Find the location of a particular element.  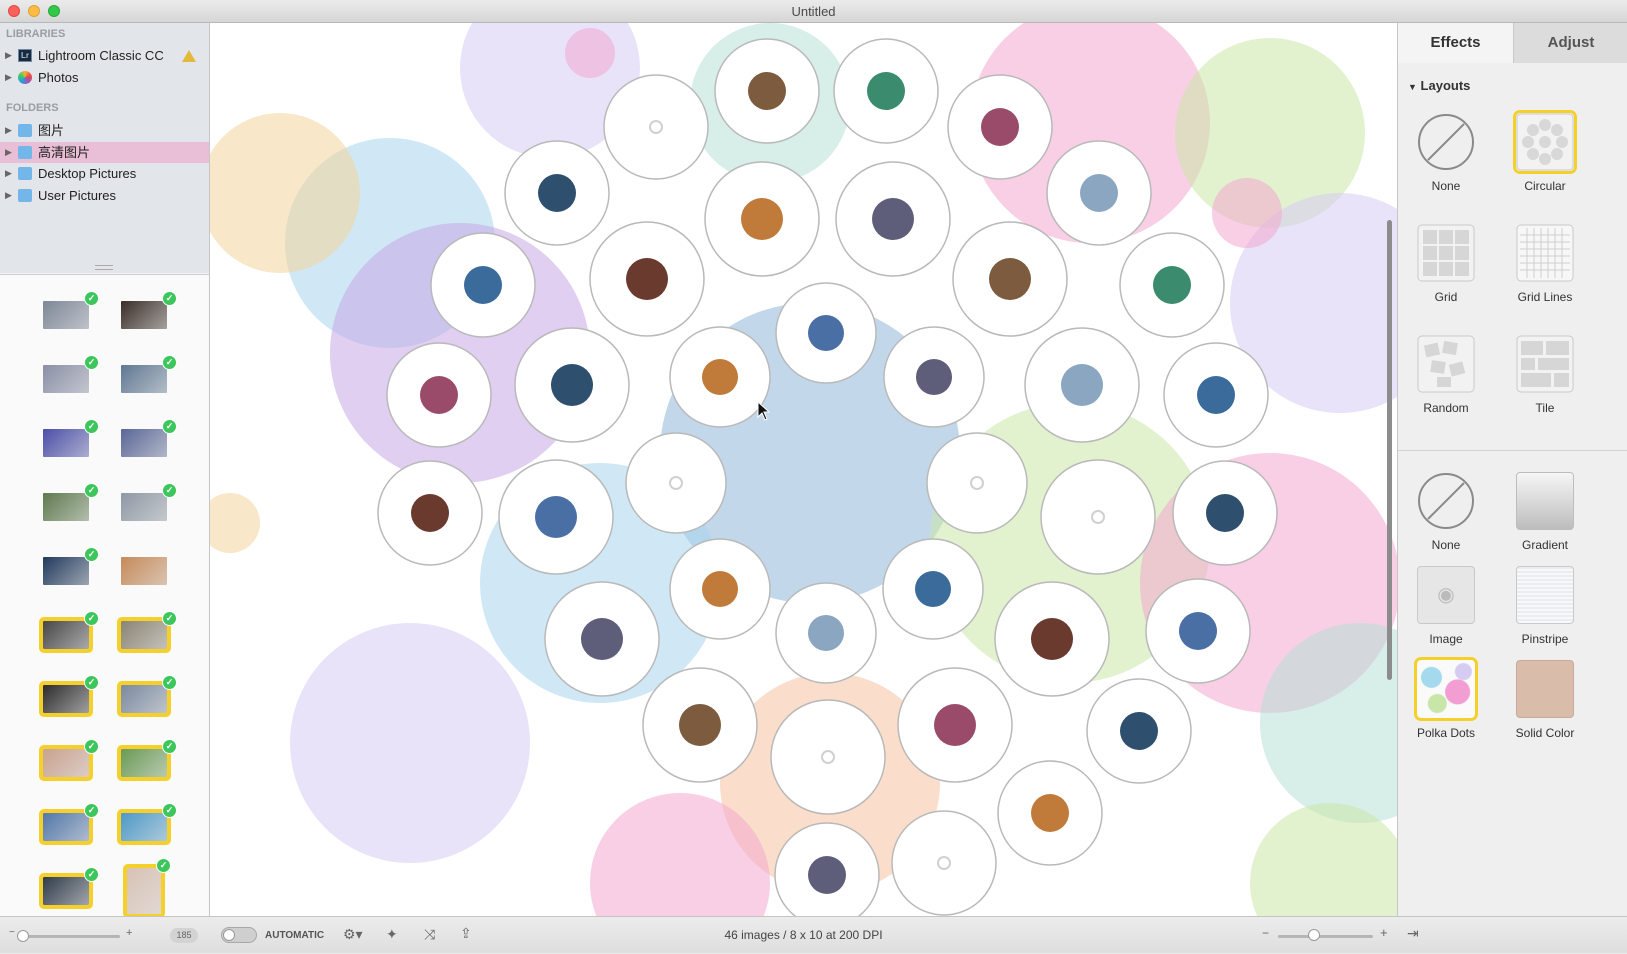

canvas-zoom-slider-knob is located at coordinates (1314, 935).